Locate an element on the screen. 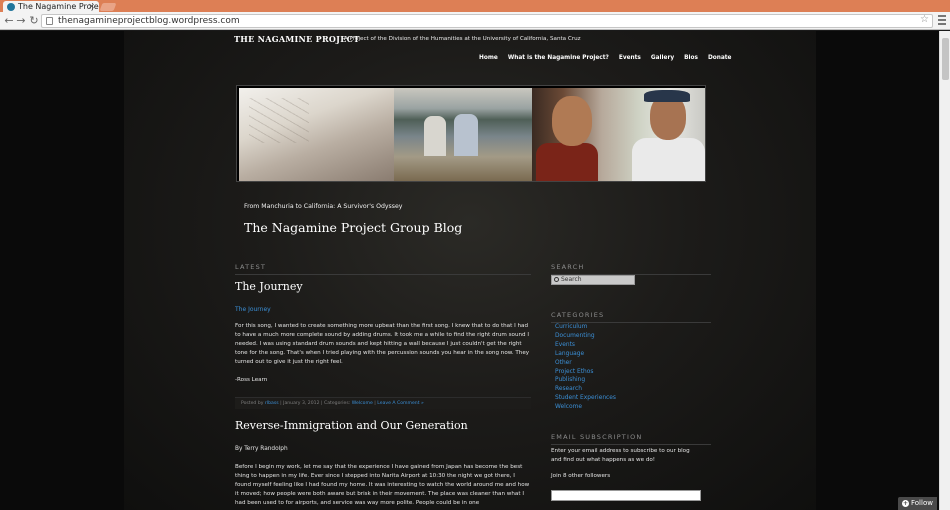 The image size is (950, 510). post-subtitle-link: The Journey is located at coordinates (253, 309).